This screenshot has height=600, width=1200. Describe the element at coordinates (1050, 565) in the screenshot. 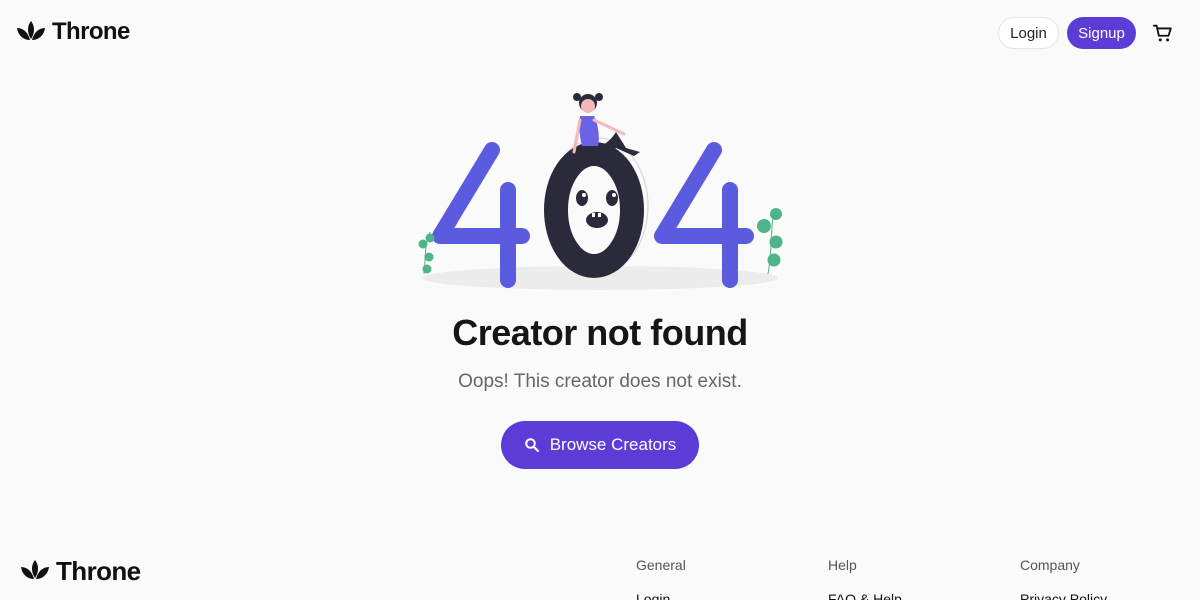

I see `footer-heading-company: Company` at that location.